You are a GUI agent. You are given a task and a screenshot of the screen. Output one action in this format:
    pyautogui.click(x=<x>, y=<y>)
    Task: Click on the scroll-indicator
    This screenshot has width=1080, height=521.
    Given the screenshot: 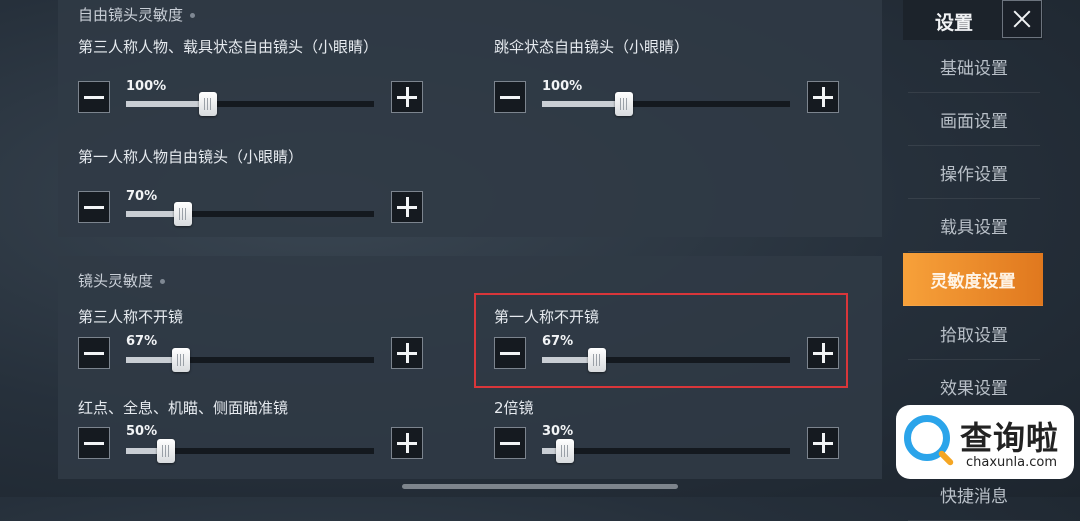 What is the action you would take?
    pyautogui.click(x=540, y=486)
    